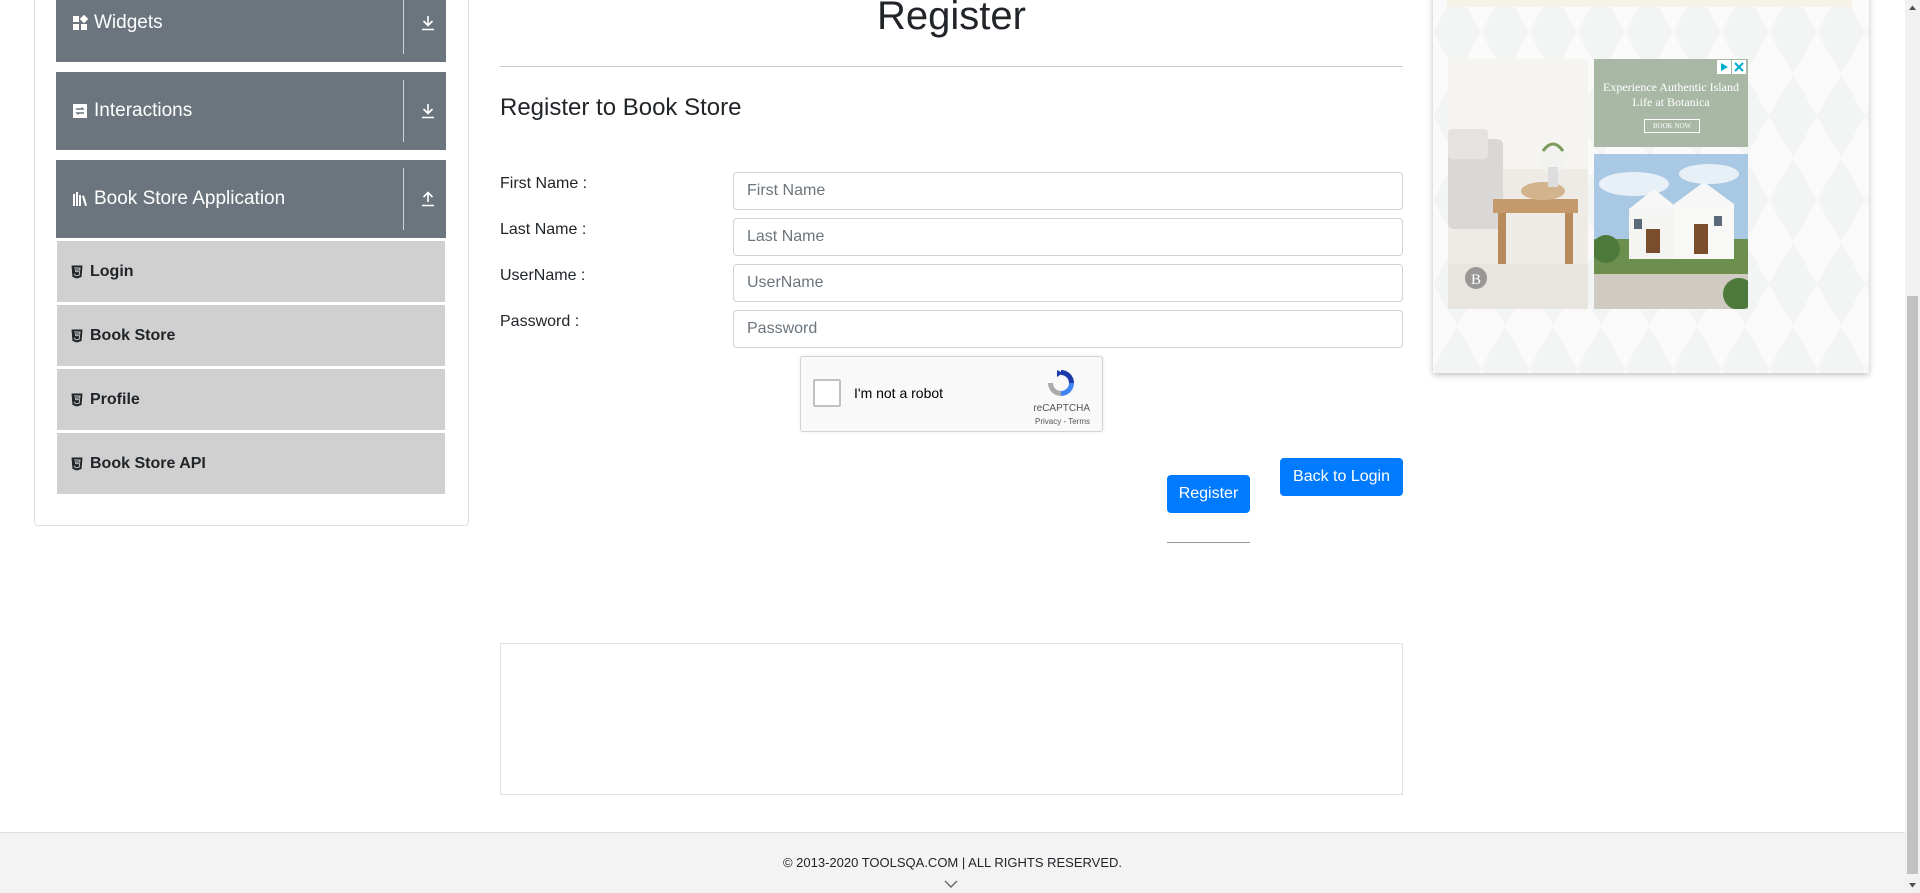  Describe the element at coordinates (251, 463) in the screenshot. I see `sidebar-item-book-store-api: Book Store API` at that location.